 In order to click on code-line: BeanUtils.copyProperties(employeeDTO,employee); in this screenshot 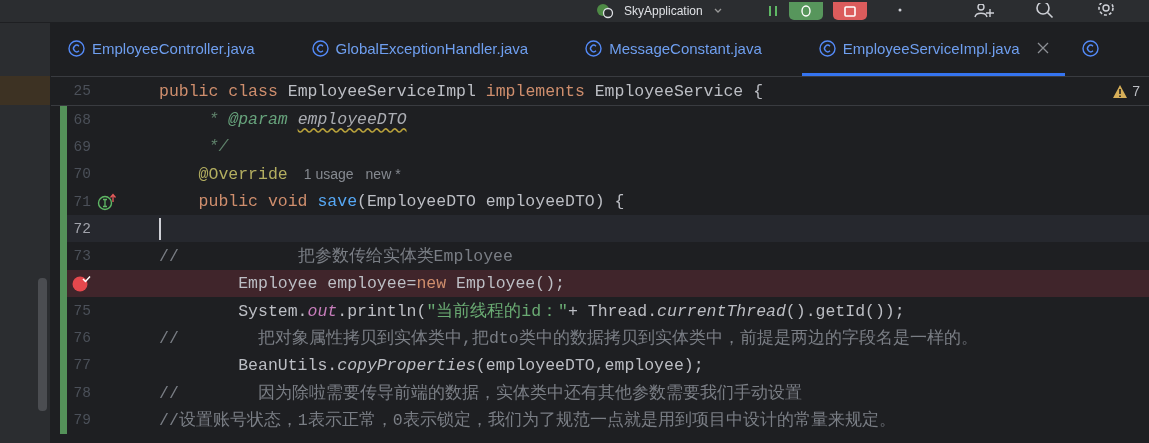, I will do `click(470, 365)`.